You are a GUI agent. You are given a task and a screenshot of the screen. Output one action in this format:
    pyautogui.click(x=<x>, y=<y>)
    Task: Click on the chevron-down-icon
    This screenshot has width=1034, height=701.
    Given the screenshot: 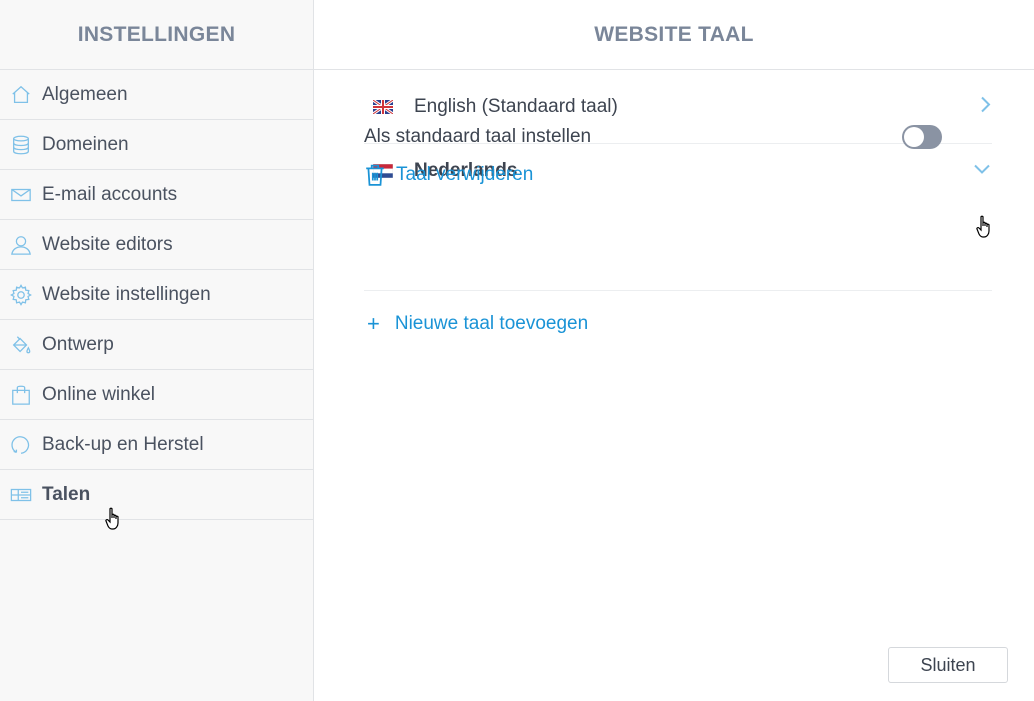 What is the action you would take?
    pyautogui.click(x=982, y=170)
    